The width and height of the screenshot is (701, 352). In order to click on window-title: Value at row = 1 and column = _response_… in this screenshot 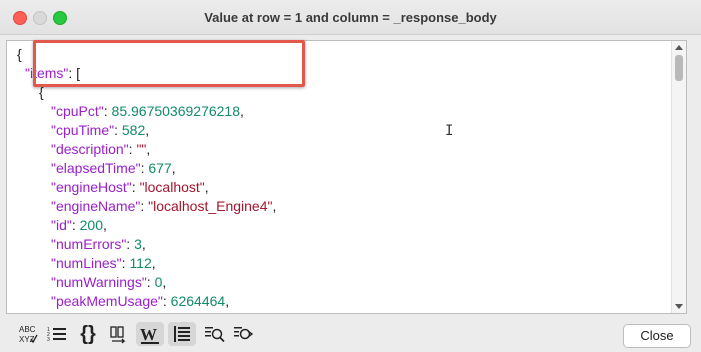, I will do `click(350, 17)`.